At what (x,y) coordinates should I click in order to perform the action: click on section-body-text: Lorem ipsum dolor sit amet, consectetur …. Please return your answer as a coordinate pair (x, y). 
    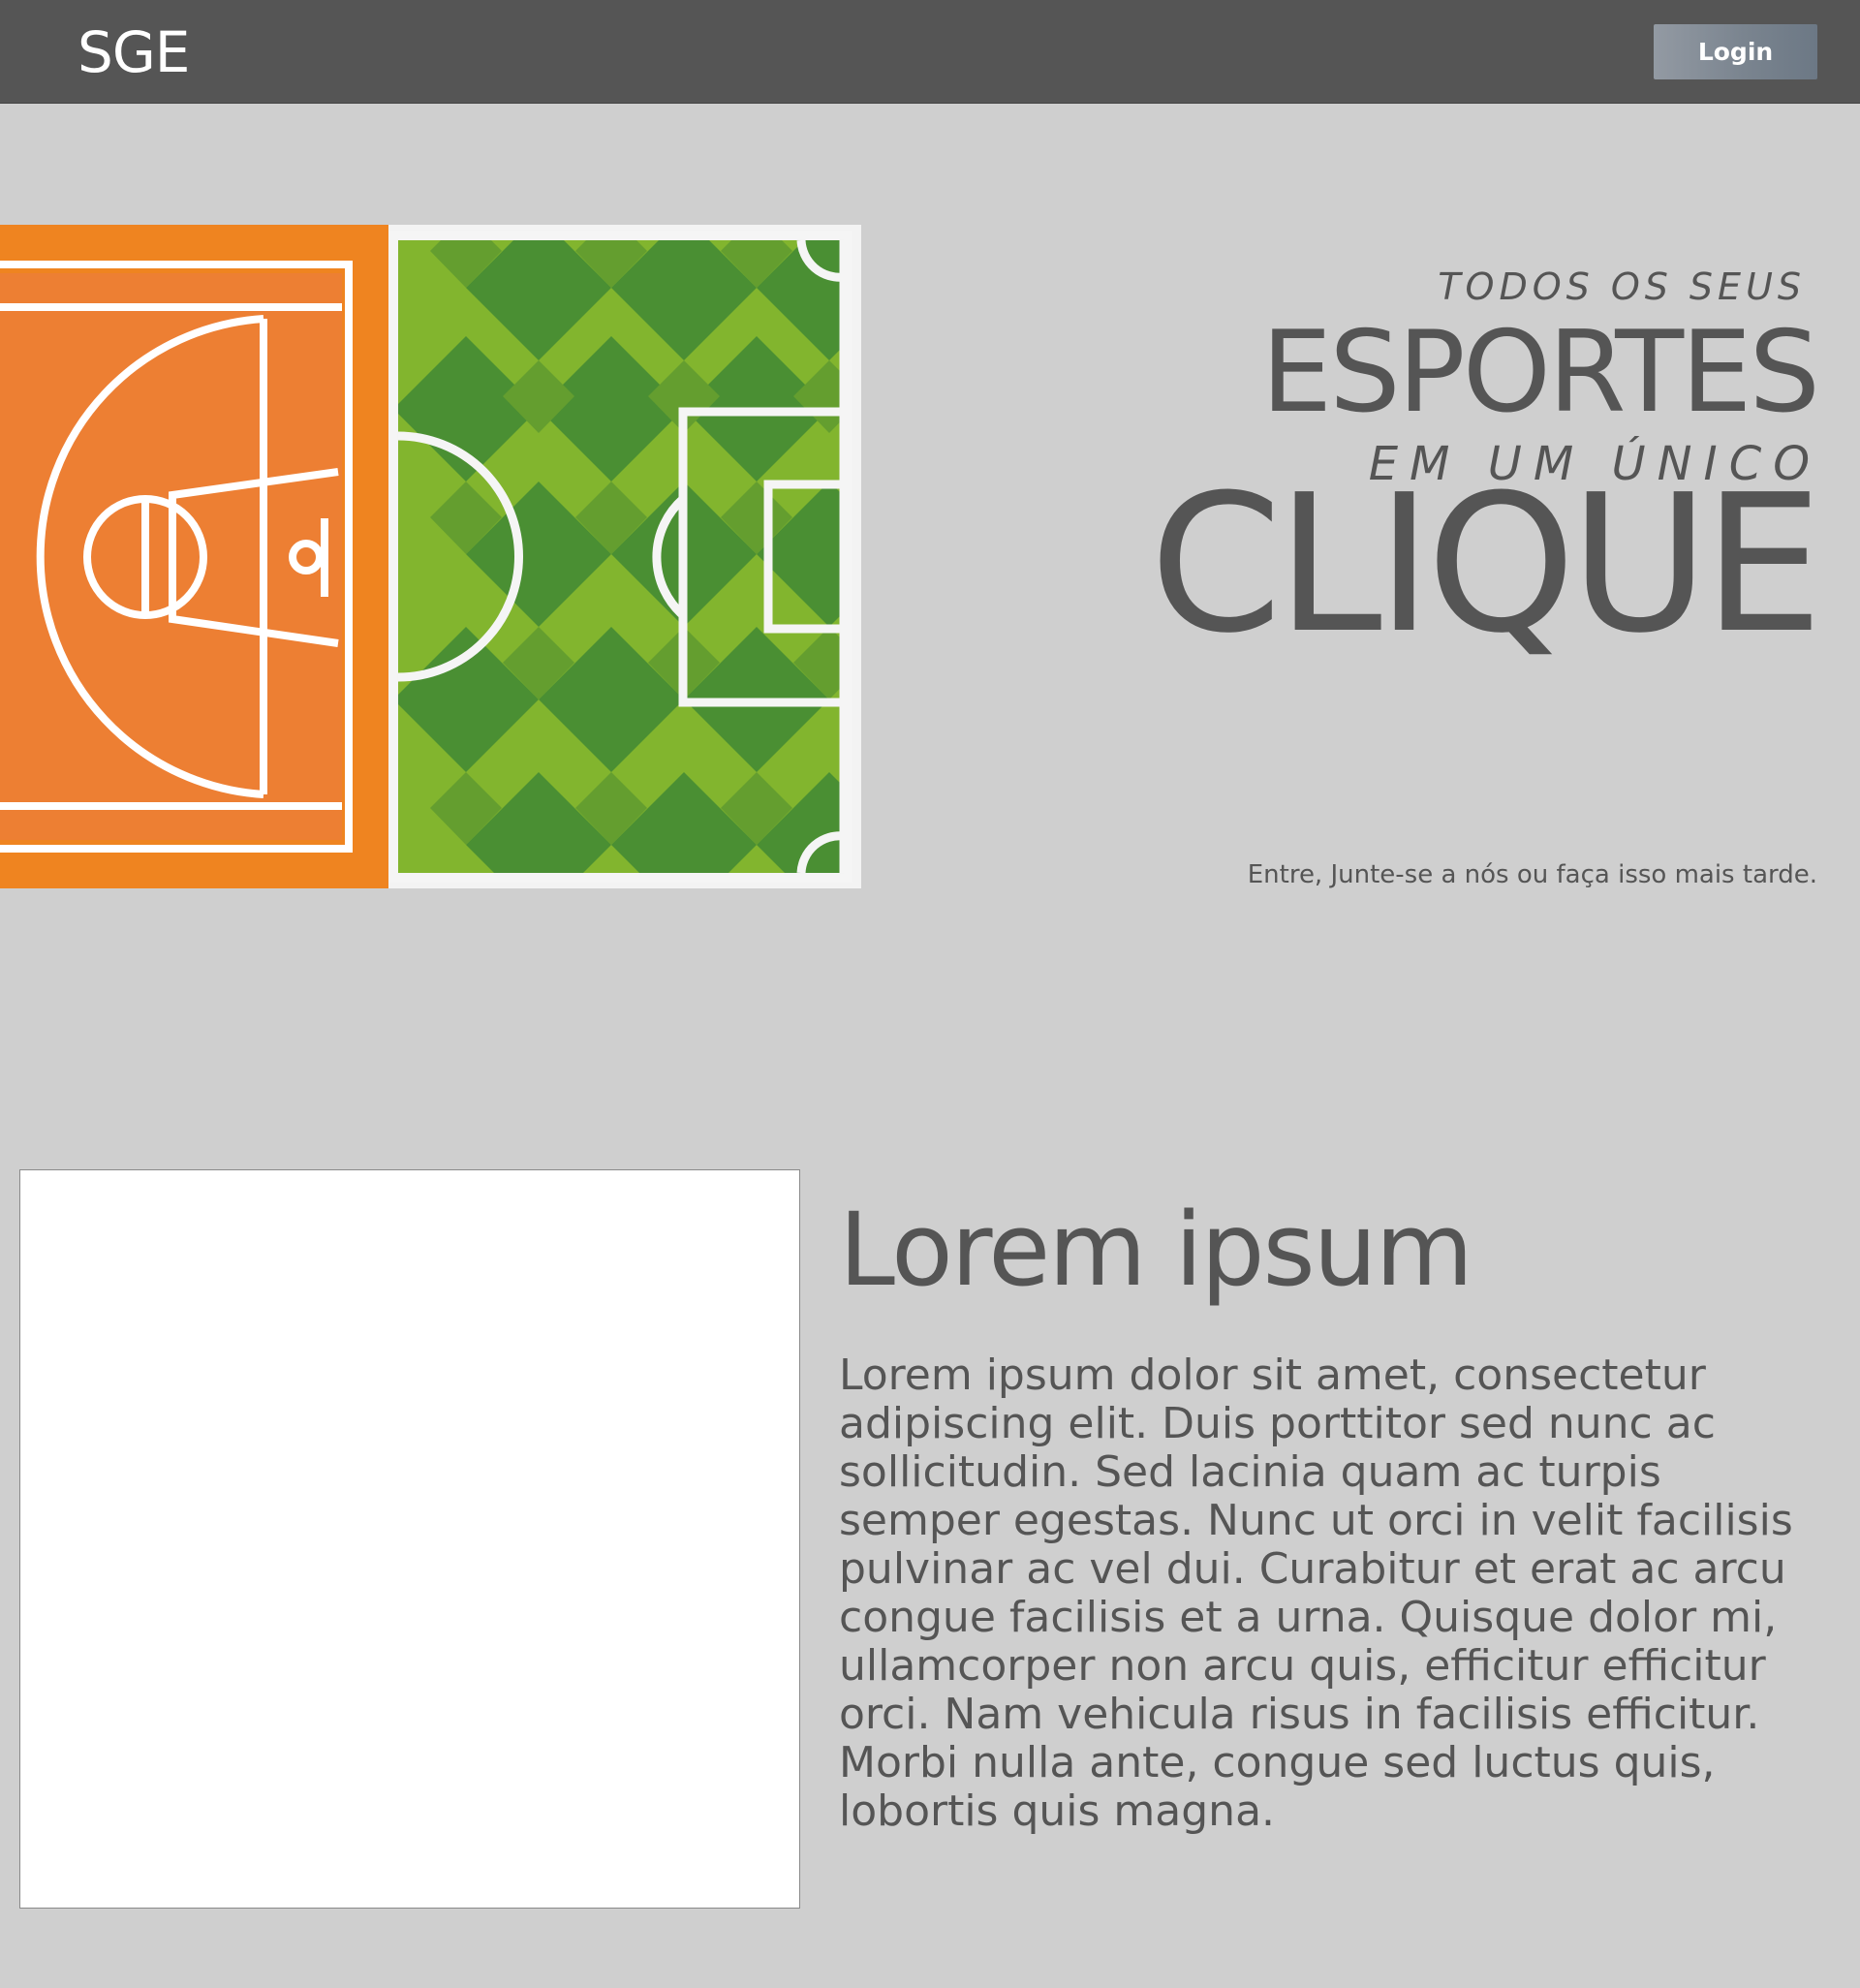
    Looking at the image, I should click on (1316, 1593).